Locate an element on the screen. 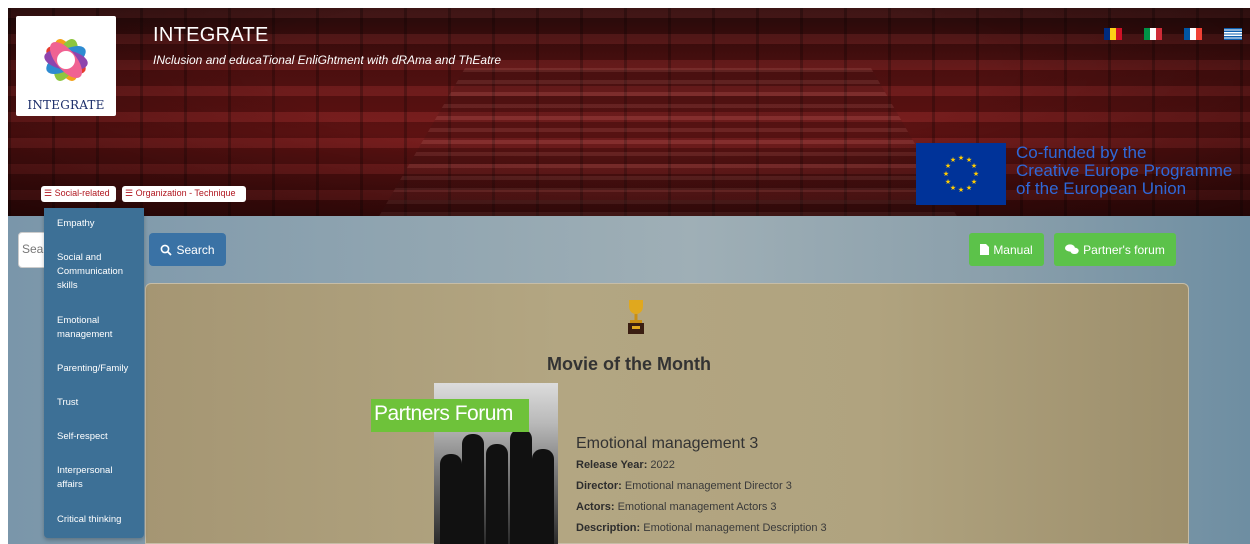  france-flag-icon is located at coordinates (1193, 34).